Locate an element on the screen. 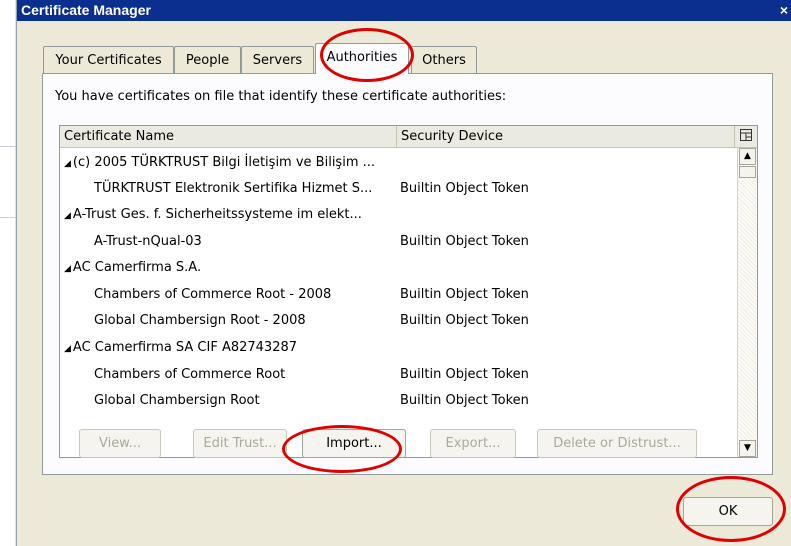 This screenshot has width=791, height=546. cert-name: AC Camerfirma SA CIF A82743287 is located at coordinates (185, 347).